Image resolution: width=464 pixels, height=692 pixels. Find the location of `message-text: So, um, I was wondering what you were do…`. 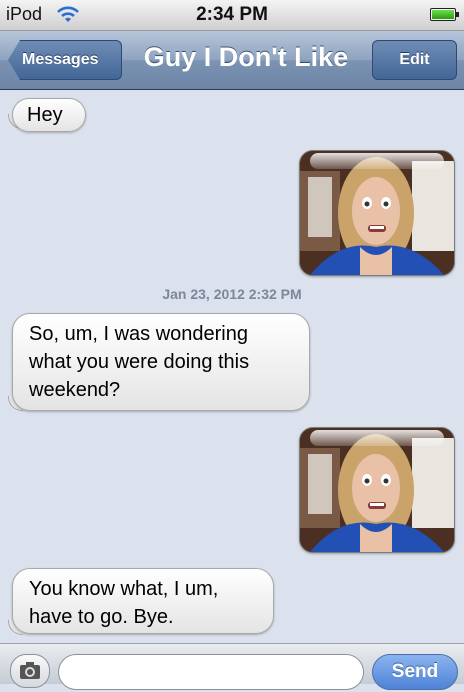

message-text: So, um, I was wondering what you were do… is located at coordinates (139, 362).